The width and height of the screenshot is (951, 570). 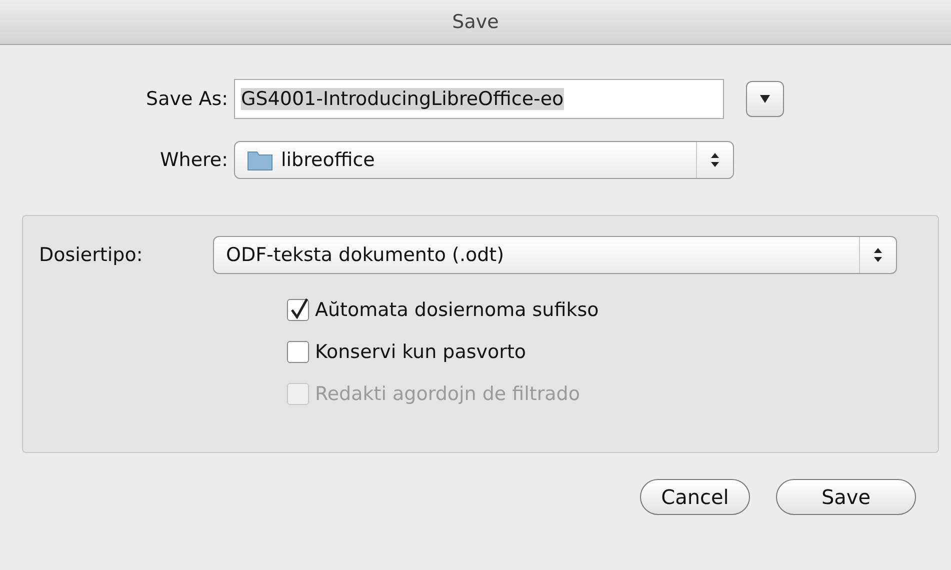 What do you see at coordinates (260, 160) in the screenshot?
I see `folder-icon` at bounding box center [260, 160].